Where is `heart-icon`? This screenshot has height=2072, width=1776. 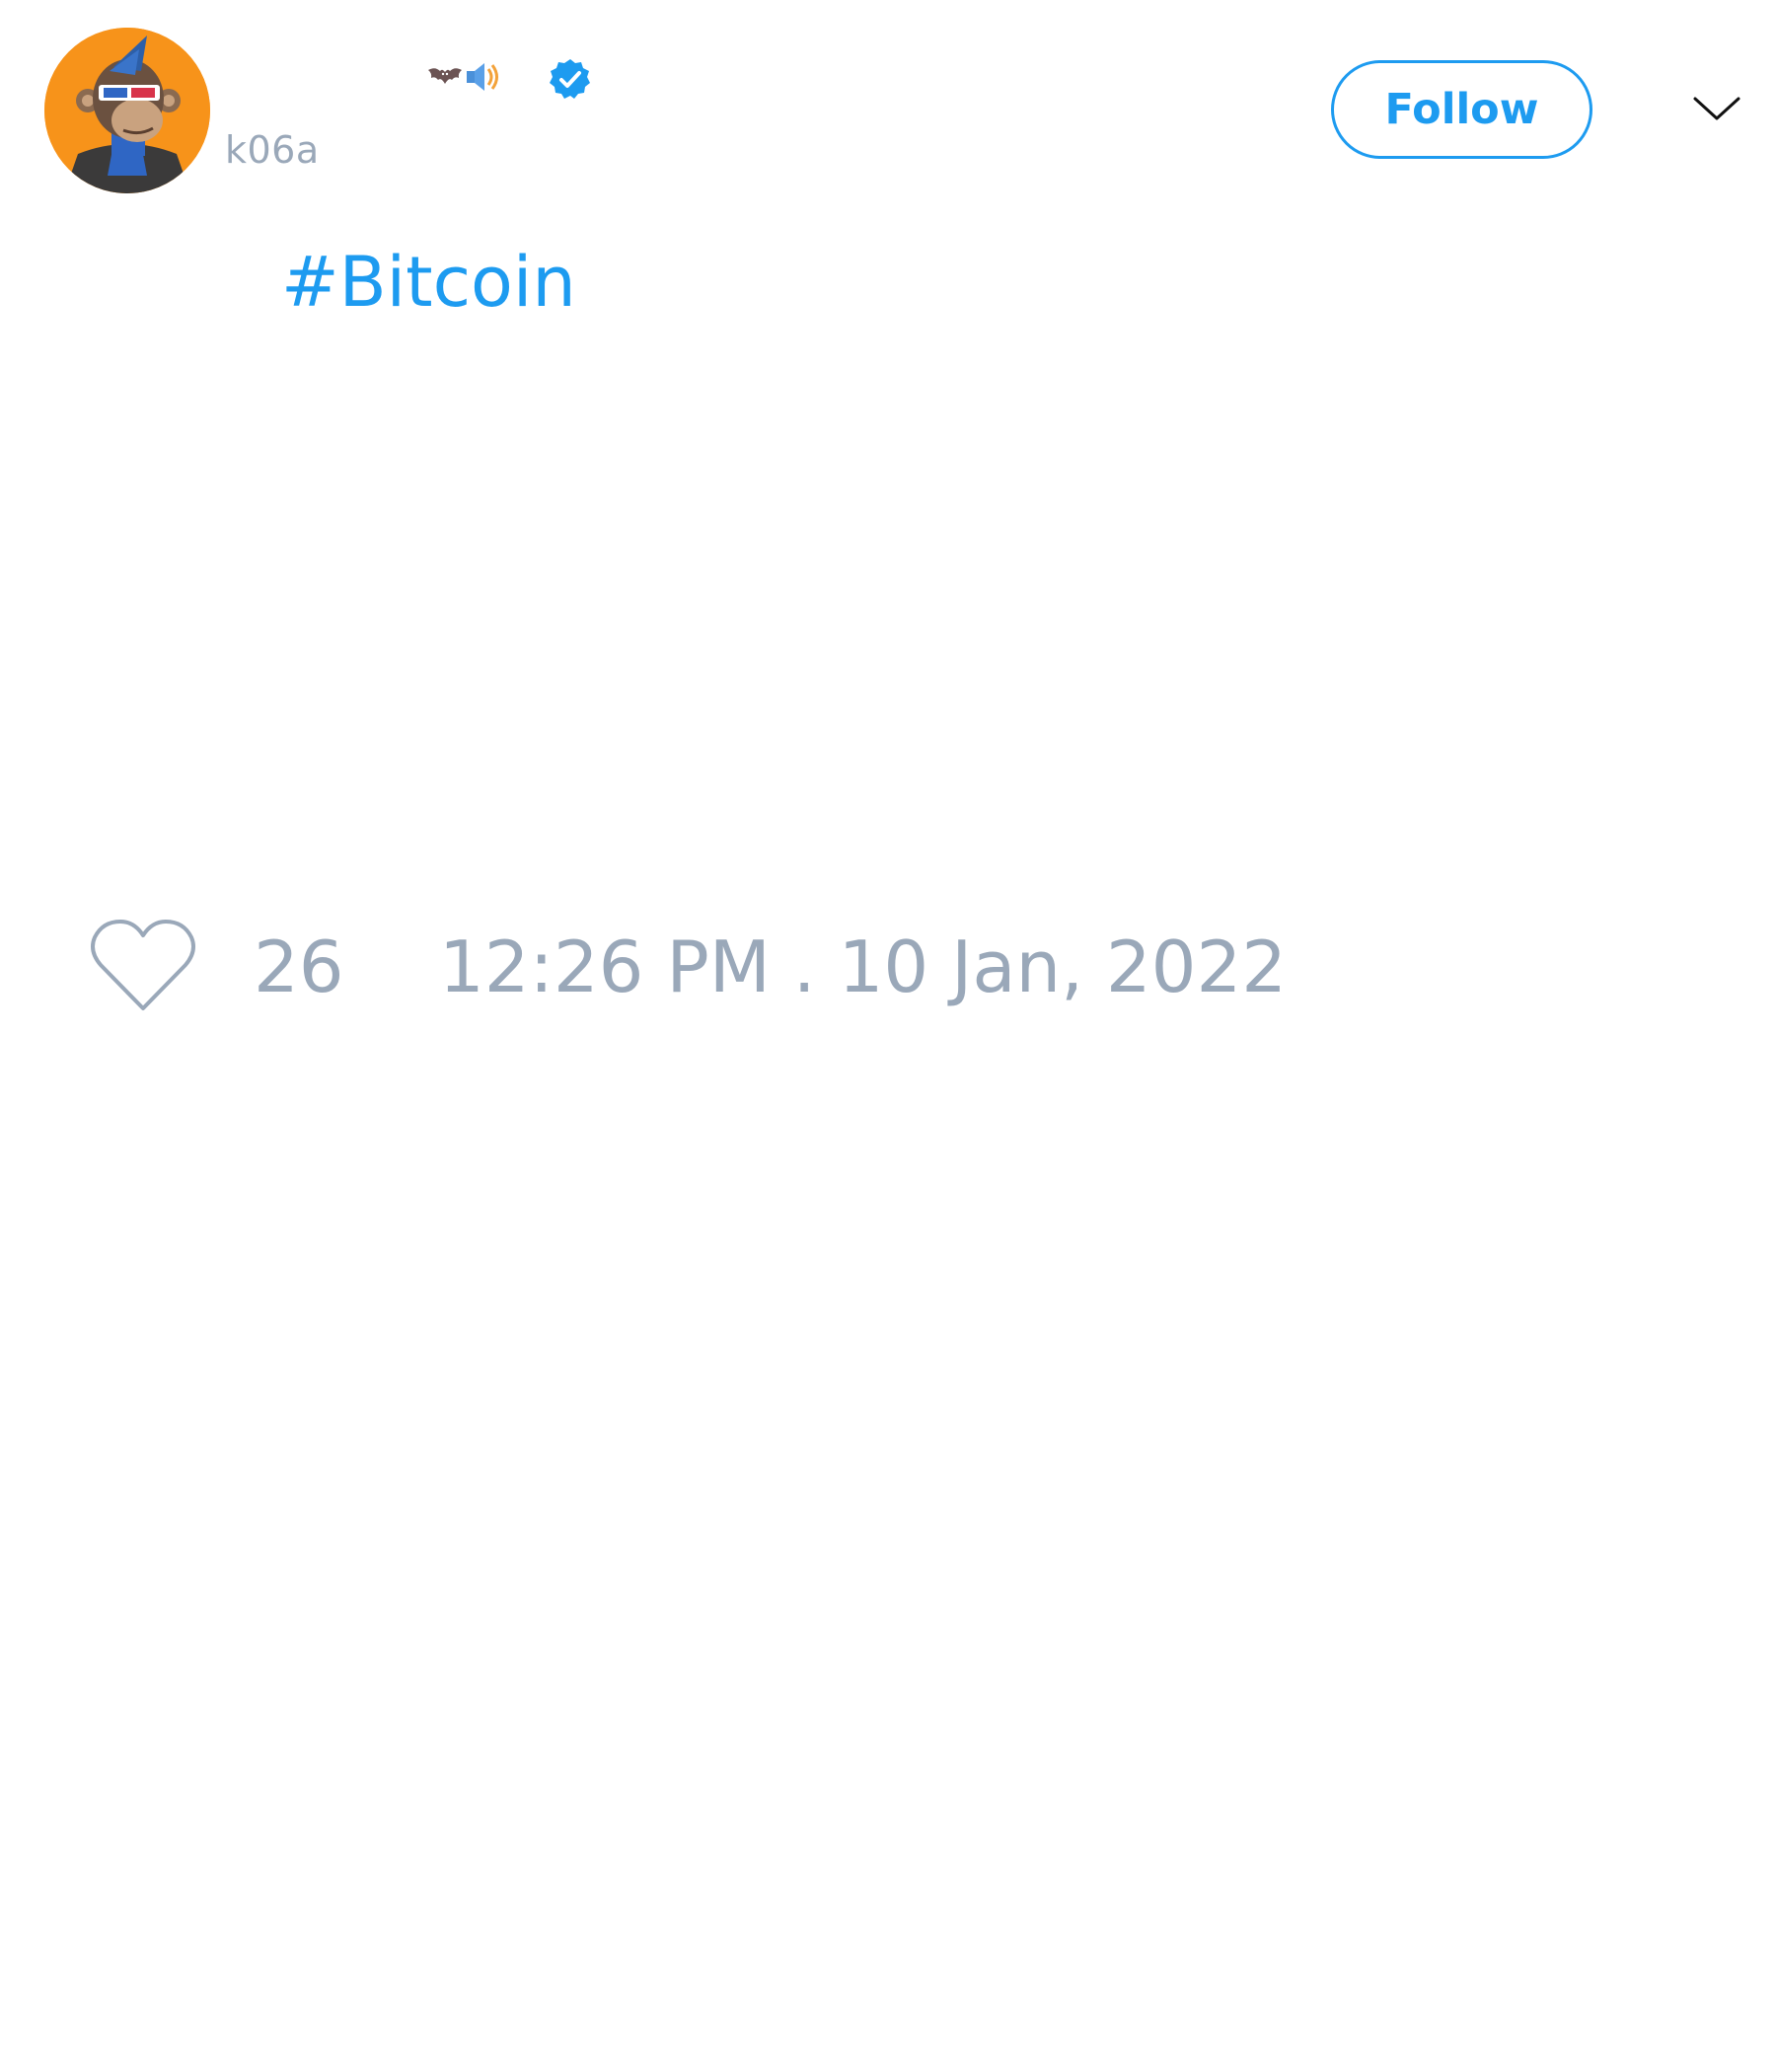 heart-icon is located at coordinates (143, 967).